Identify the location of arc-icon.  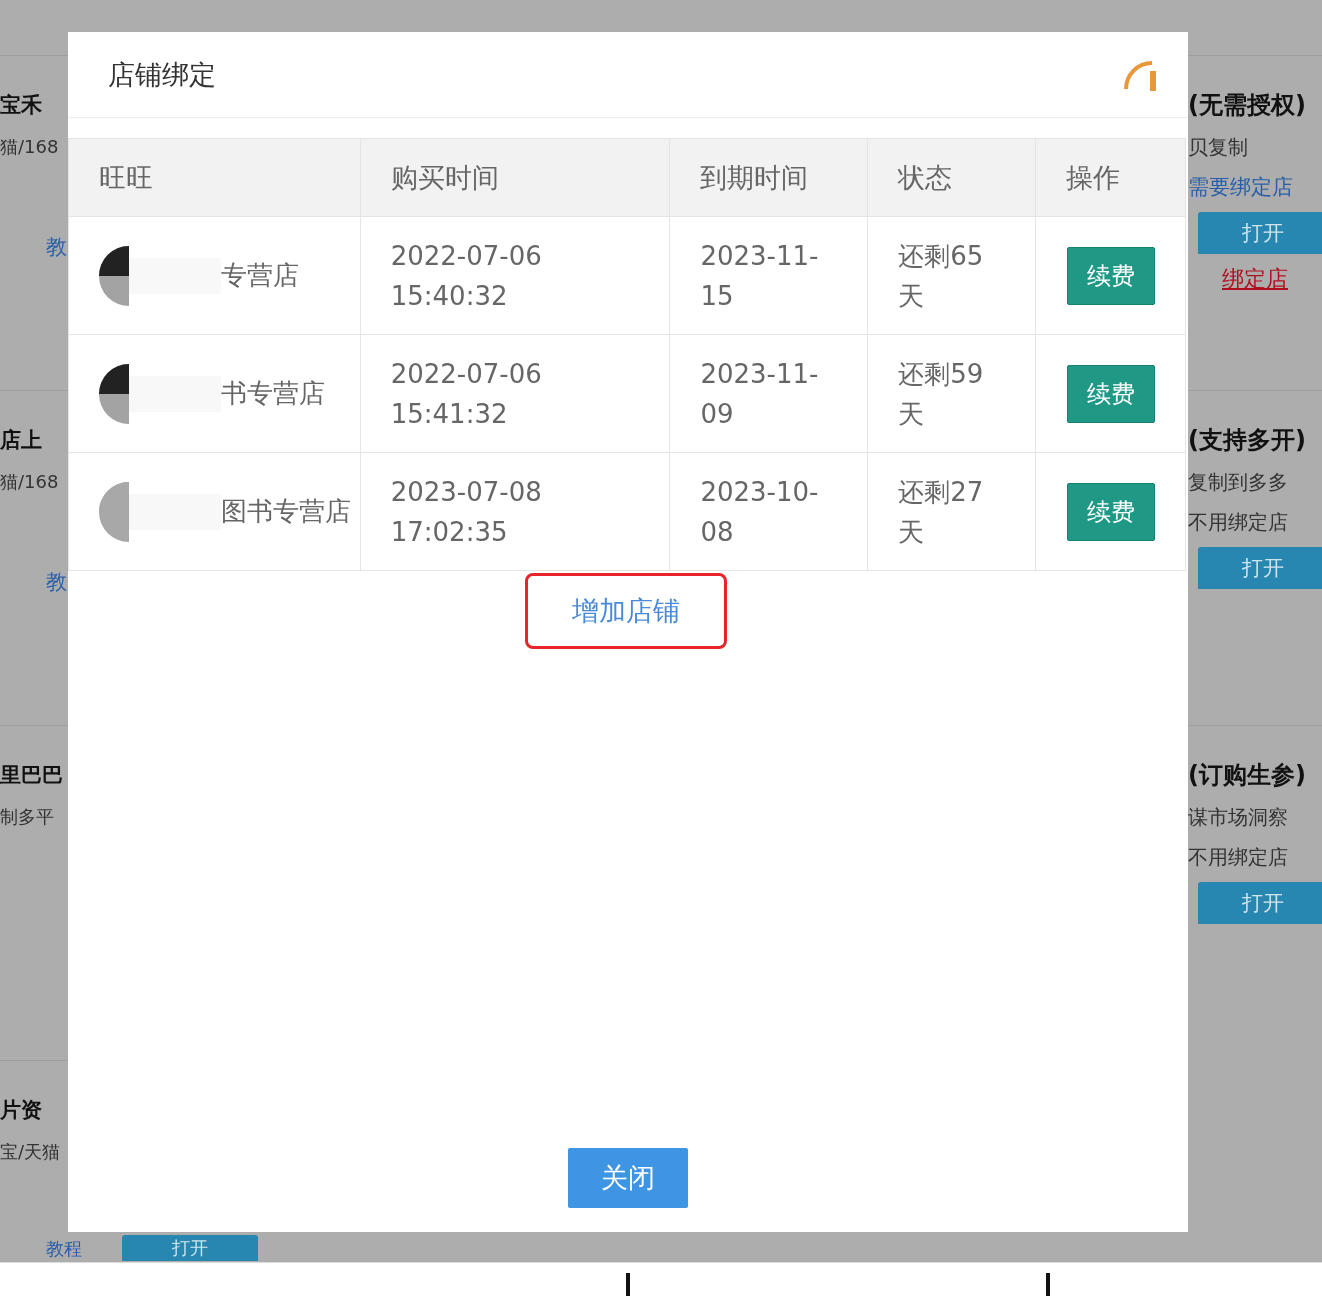
(1141, 74).